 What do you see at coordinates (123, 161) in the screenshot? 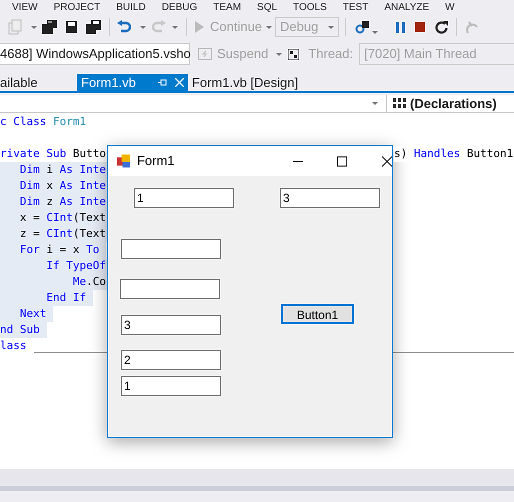
I see `form-icon` at bounding box center [123, 161].